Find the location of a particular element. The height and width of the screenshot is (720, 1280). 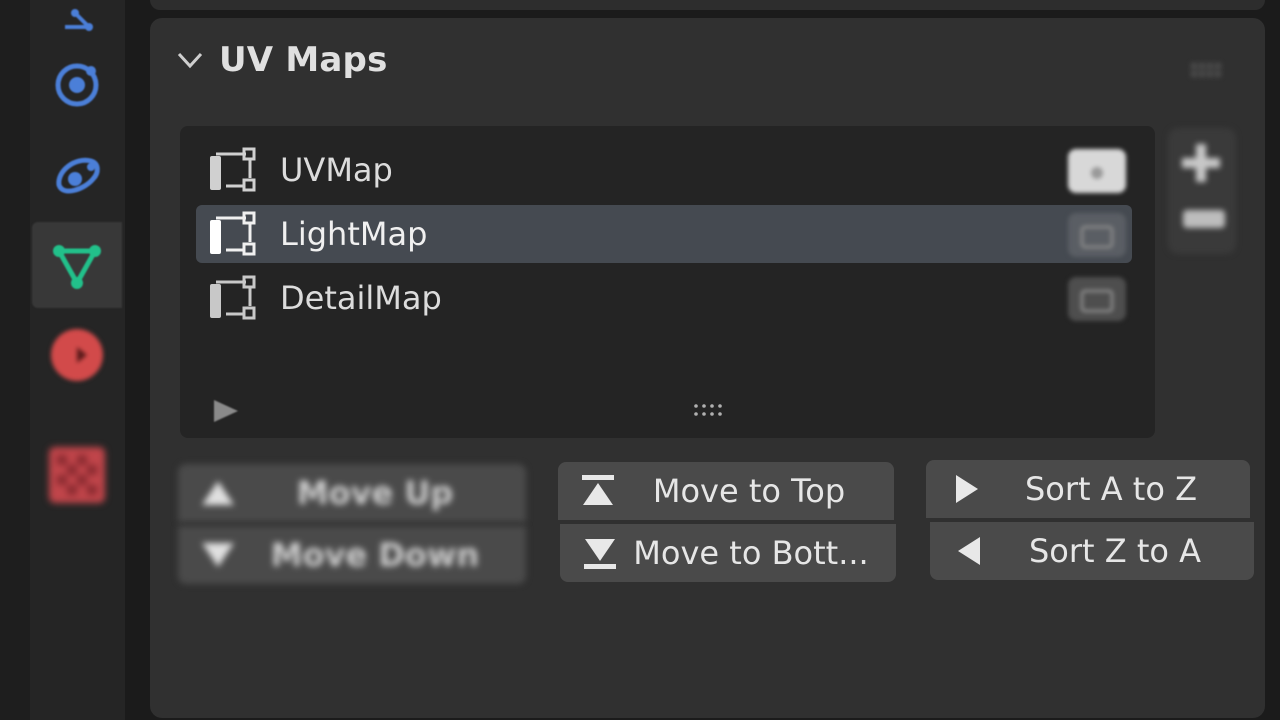

tab-material is located at coordinates (77, 355).